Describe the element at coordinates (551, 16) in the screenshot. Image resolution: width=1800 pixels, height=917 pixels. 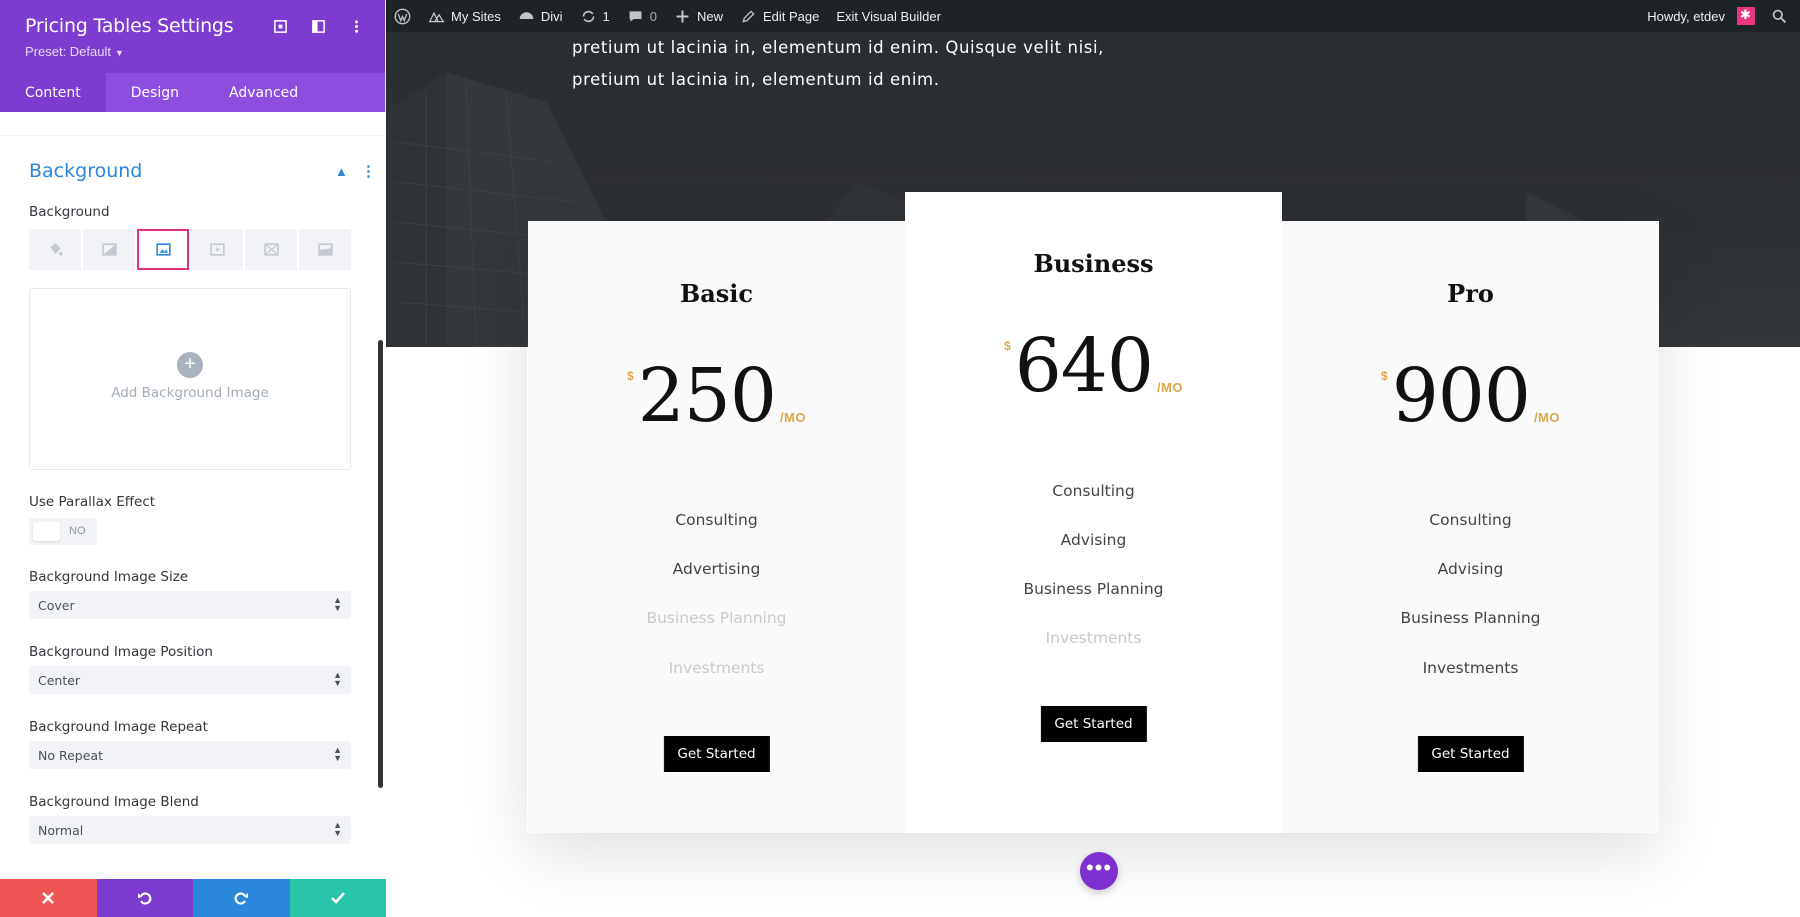
I see `divi-label: Divi` at that location.